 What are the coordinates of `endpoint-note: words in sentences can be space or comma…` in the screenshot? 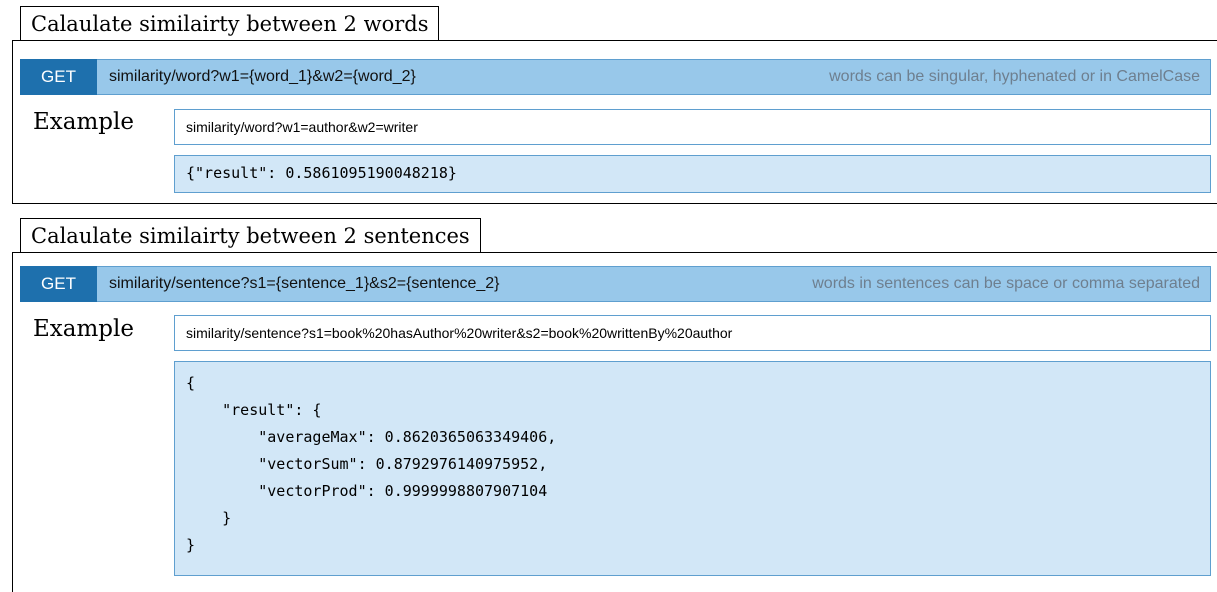 It's located at (1006, 283).